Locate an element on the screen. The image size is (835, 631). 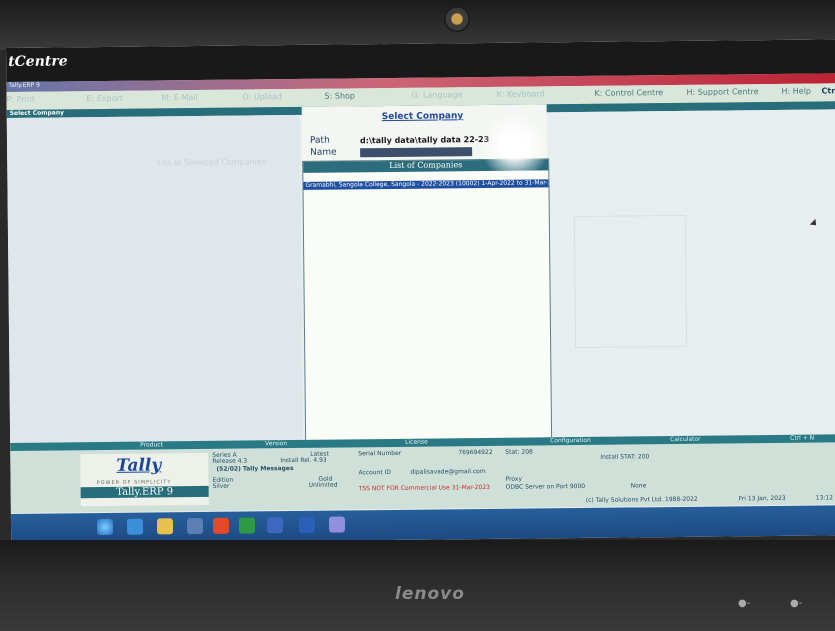
serial-value: 769694922 is located at coordinates (475, 452).